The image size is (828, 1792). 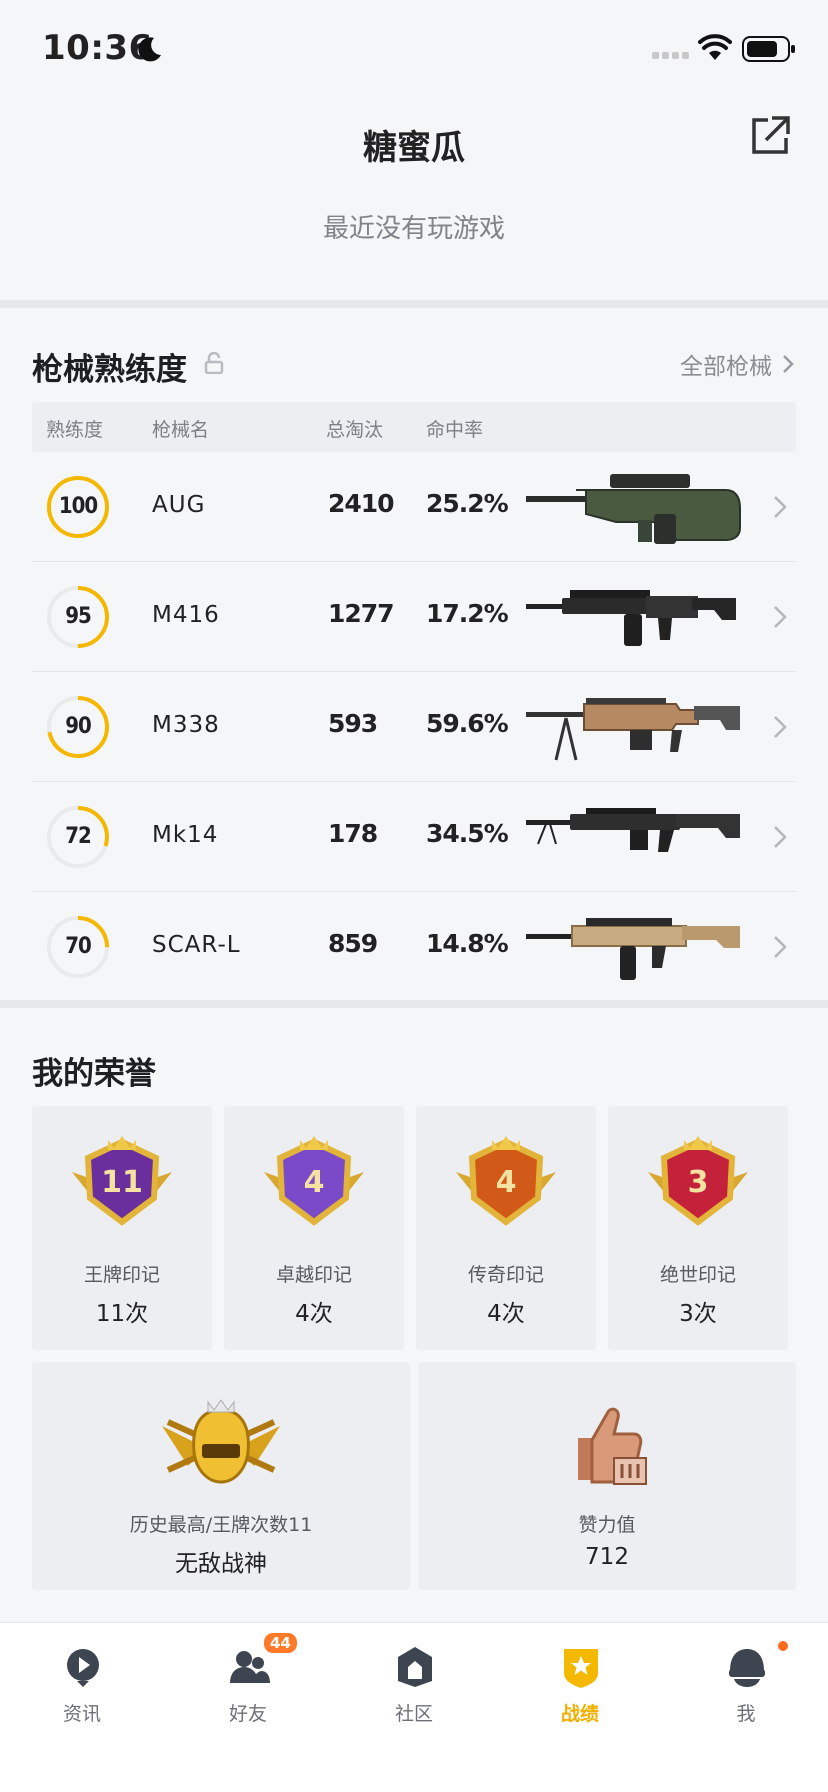 What do you see at coordinates (78, 616) in the screenshot?
I see `proficiency-value: 95` at bounding box center [78, 616].